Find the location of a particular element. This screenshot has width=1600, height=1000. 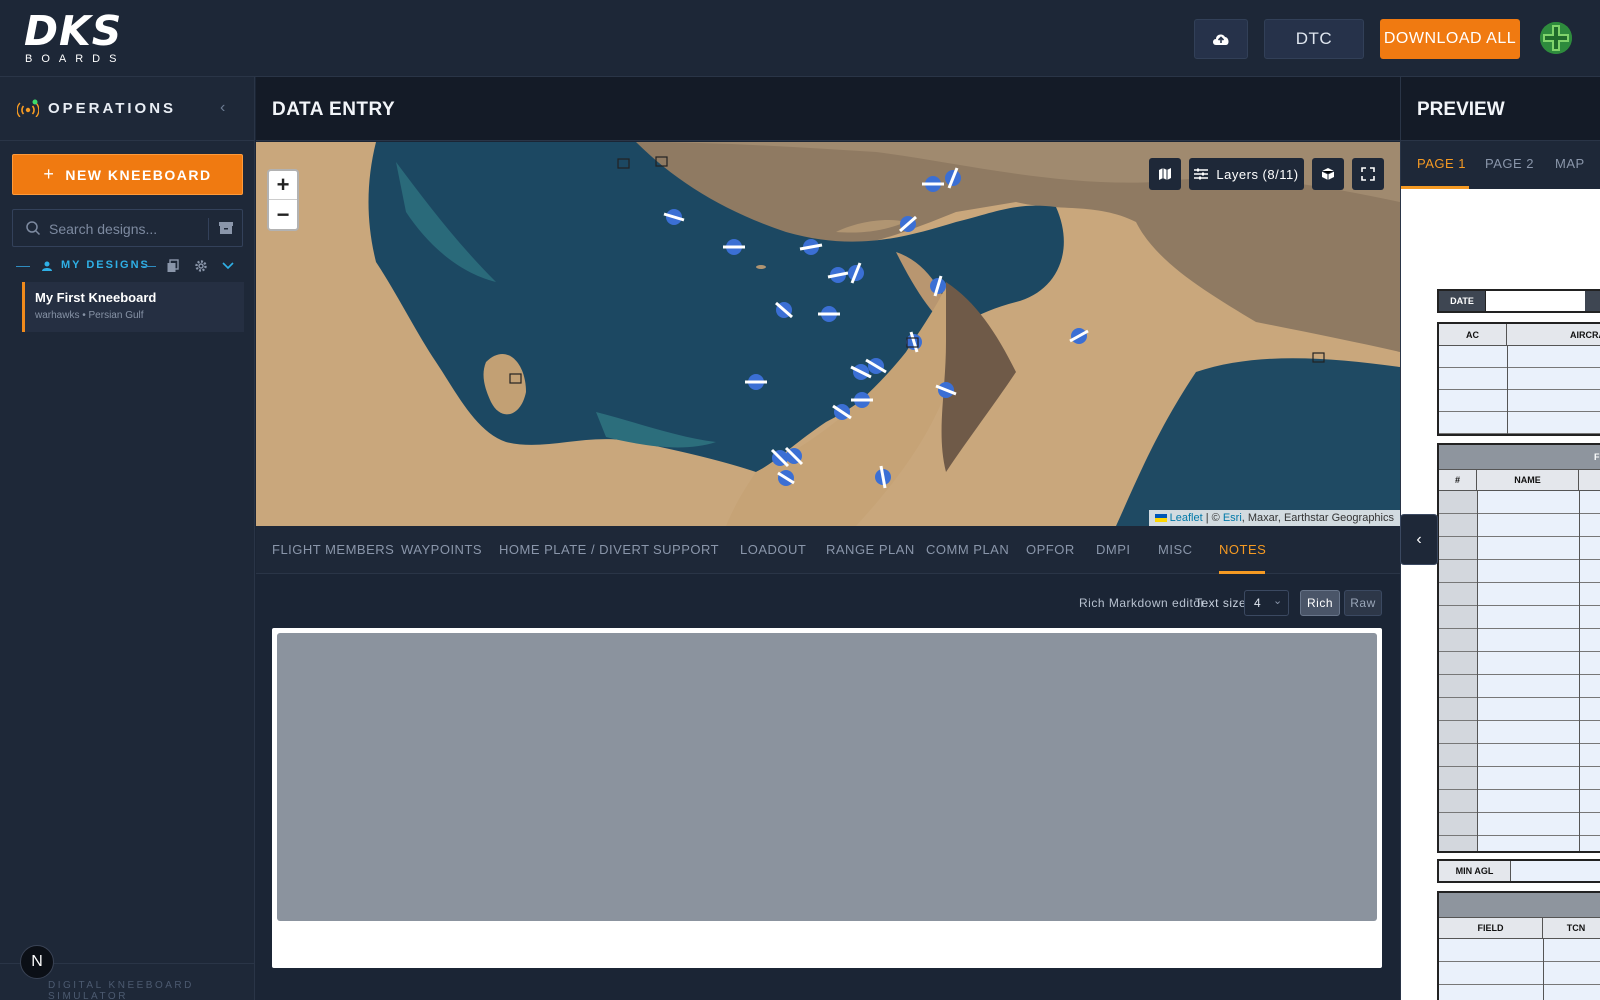

tab-flight-members: FLIGHT MEMBERS is located at coordinates (333, 549).